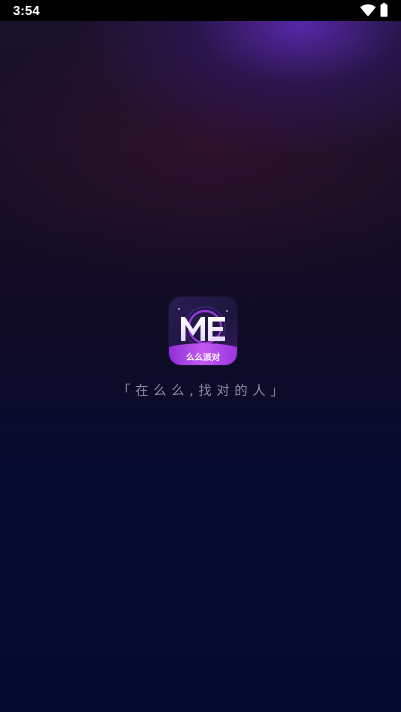 This screenshot has height=712, width=401. I want to click on status-time: 3:54, so click(26, 10).